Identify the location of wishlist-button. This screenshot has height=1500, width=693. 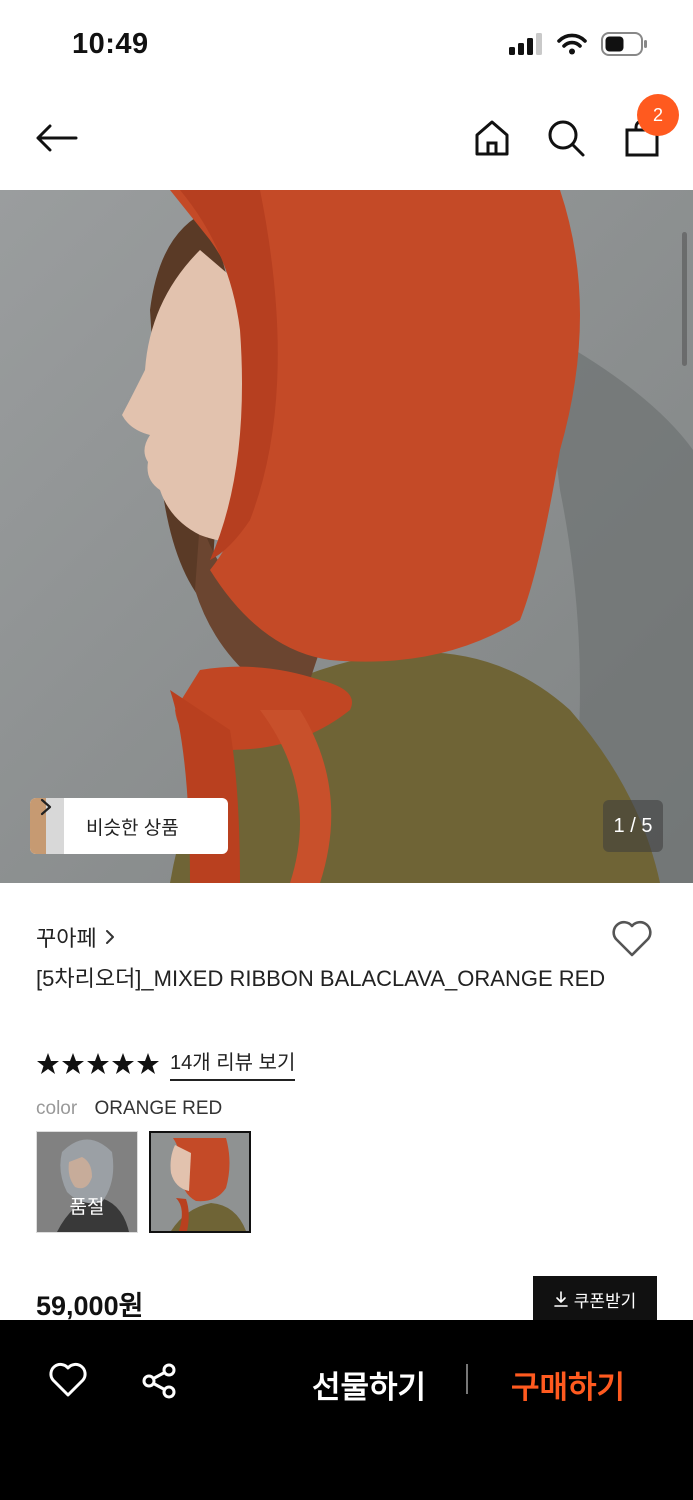
(632, 940).